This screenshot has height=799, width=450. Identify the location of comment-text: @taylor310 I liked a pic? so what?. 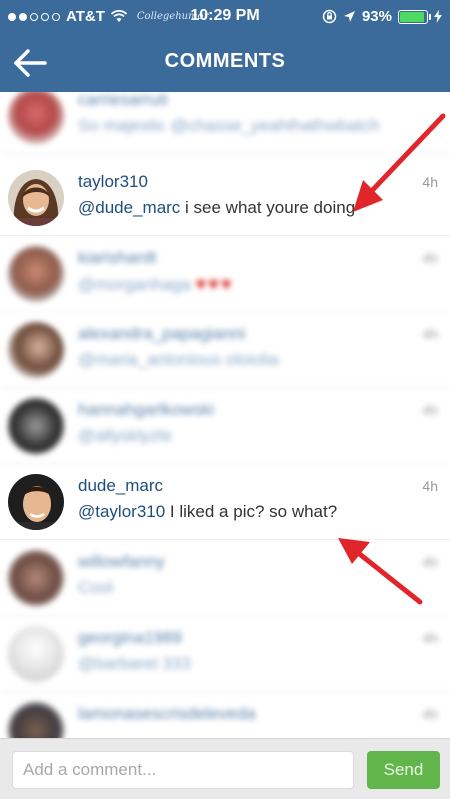
(207, 512).